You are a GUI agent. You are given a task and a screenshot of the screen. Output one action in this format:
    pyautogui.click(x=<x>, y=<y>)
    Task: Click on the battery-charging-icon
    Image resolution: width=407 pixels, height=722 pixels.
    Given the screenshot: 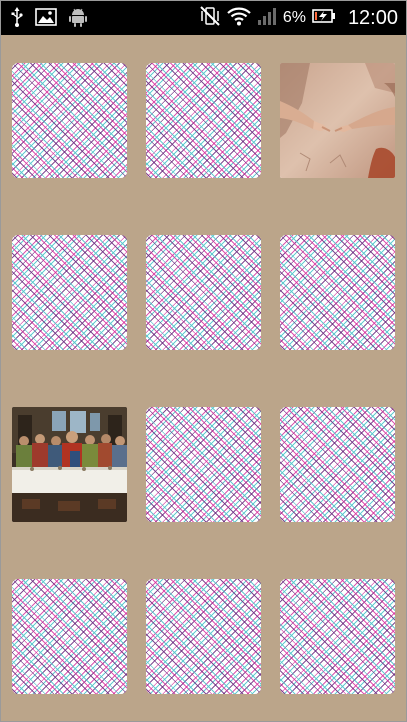 What is the action you would take?
    pyautogui.click(x=324, y=18)
    